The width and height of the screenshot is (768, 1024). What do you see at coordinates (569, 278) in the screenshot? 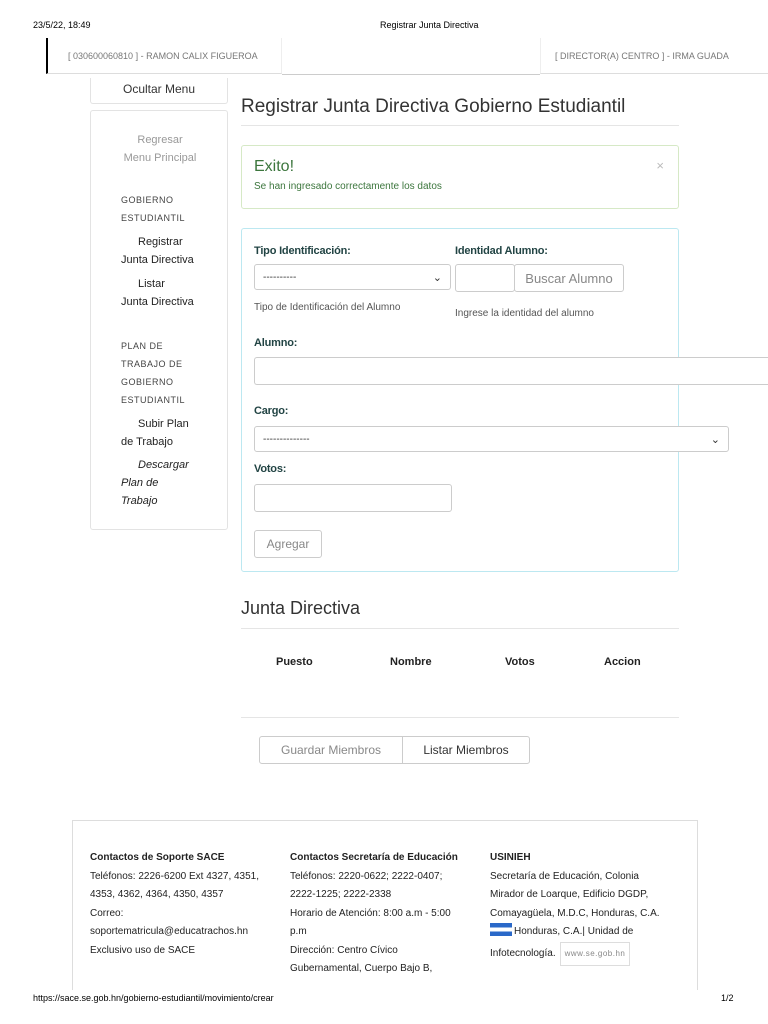
I see `buscar-alumno-button: Buscar Alumno` at bounding box center [569, 278].